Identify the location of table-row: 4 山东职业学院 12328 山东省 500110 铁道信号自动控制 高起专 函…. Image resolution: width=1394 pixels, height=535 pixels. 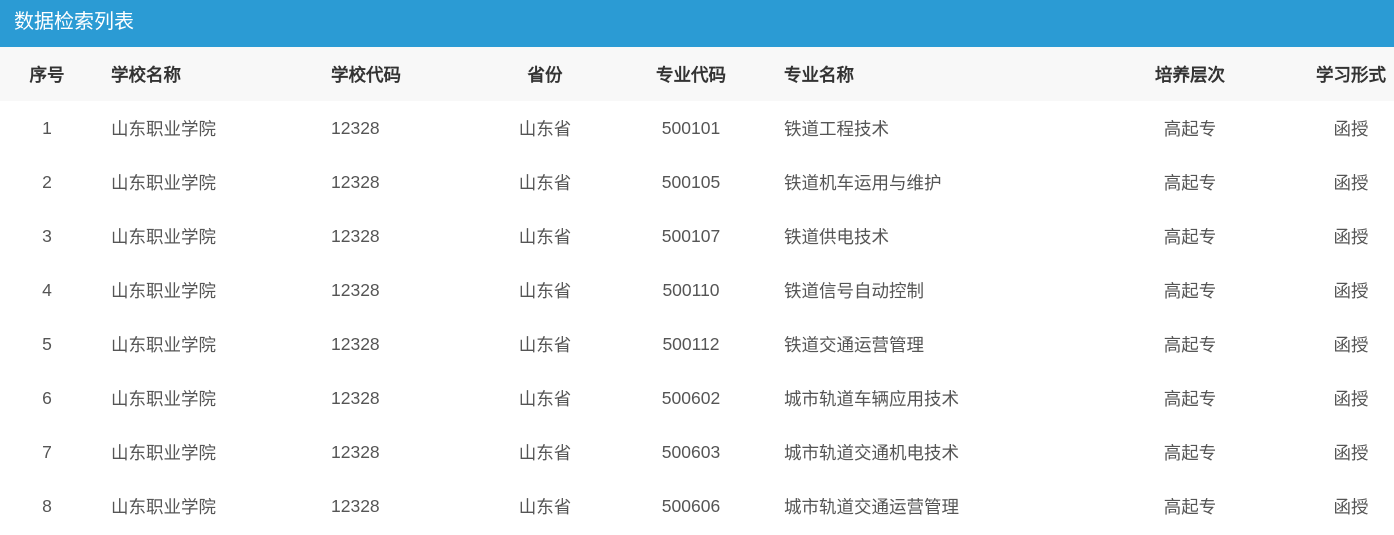
(697, 290).